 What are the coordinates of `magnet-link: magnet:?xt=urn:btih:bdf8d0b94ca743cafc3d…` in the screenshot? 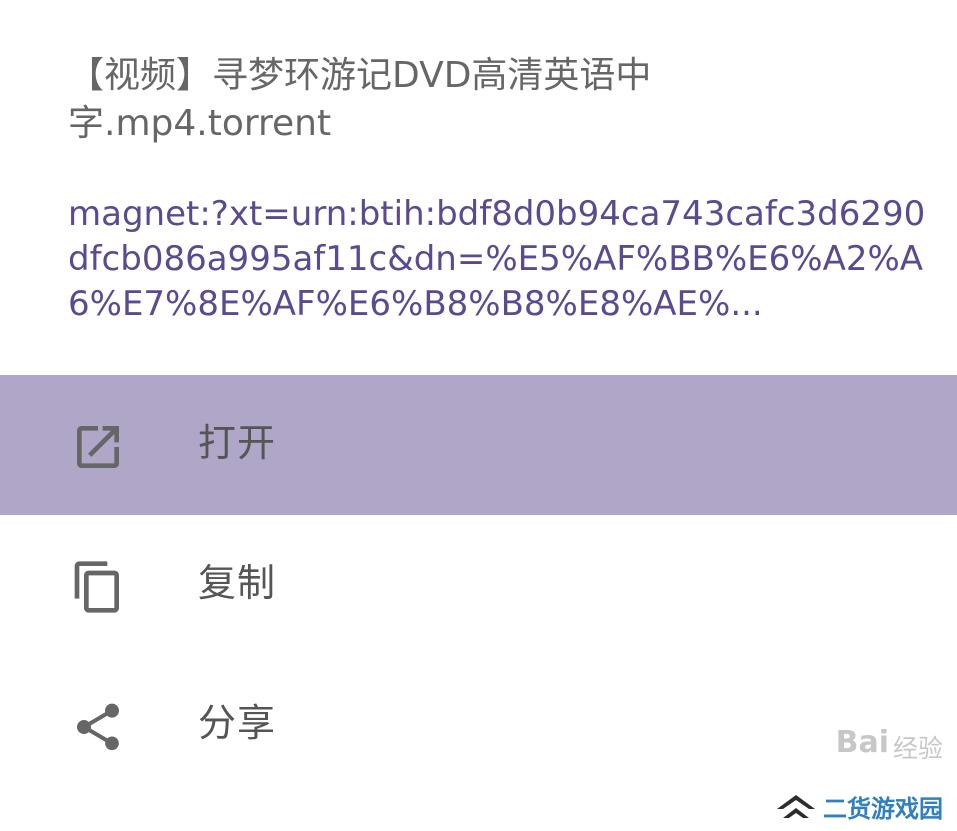 It's located at (498, 259).